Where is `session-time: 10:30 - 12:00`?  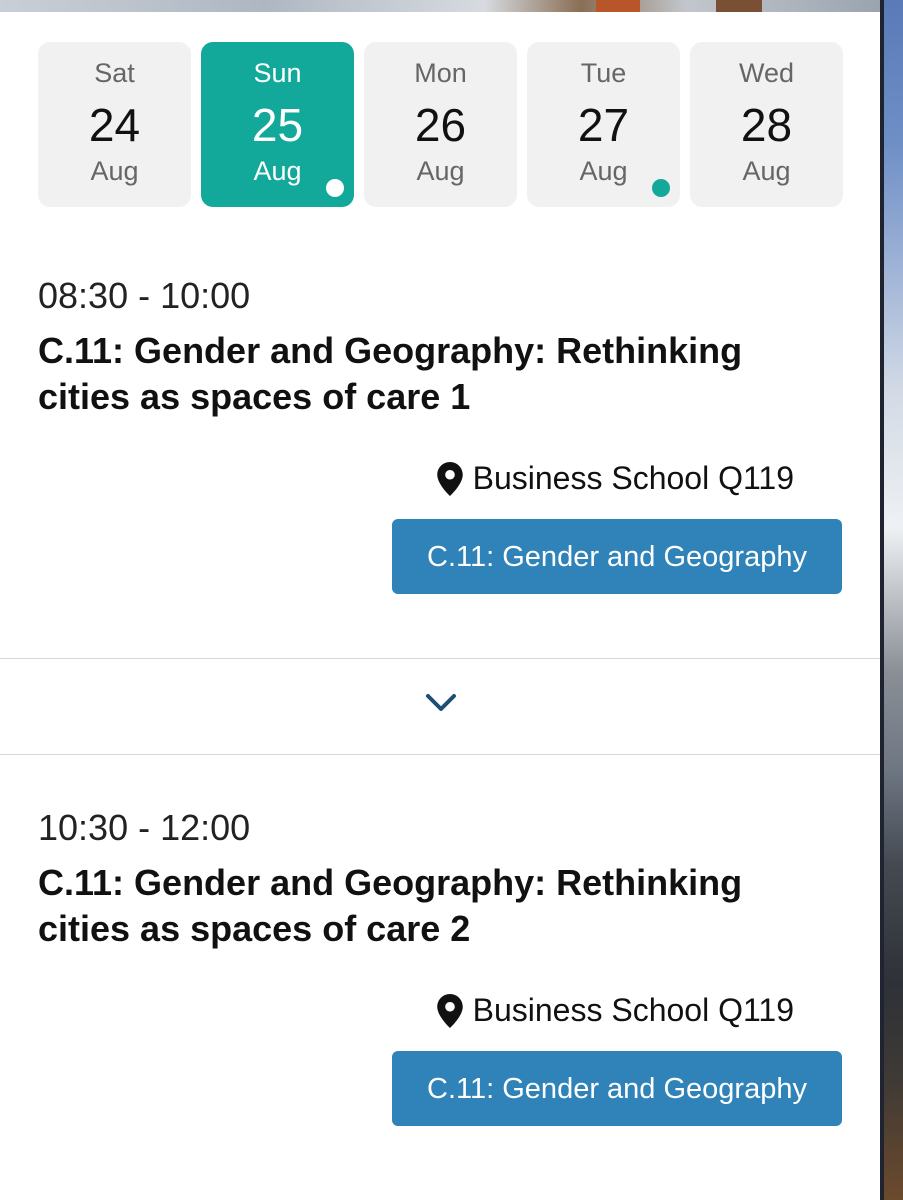 session-time: 10:30 - 12:00 is located at coordinates (144, 827).